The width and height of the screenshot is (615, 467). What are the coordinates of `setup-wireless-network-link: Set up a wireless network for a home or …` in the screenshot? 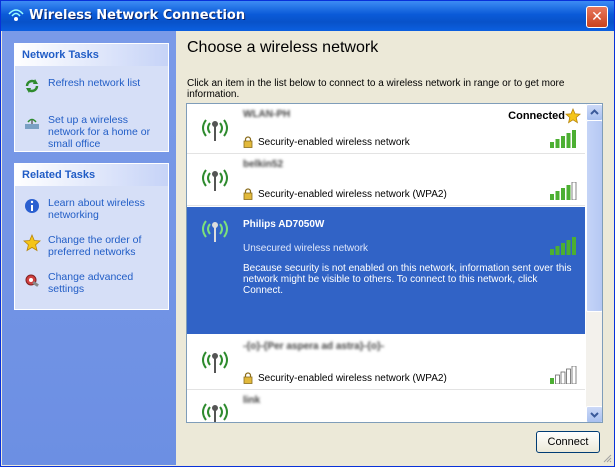 It's located at (94, 132).